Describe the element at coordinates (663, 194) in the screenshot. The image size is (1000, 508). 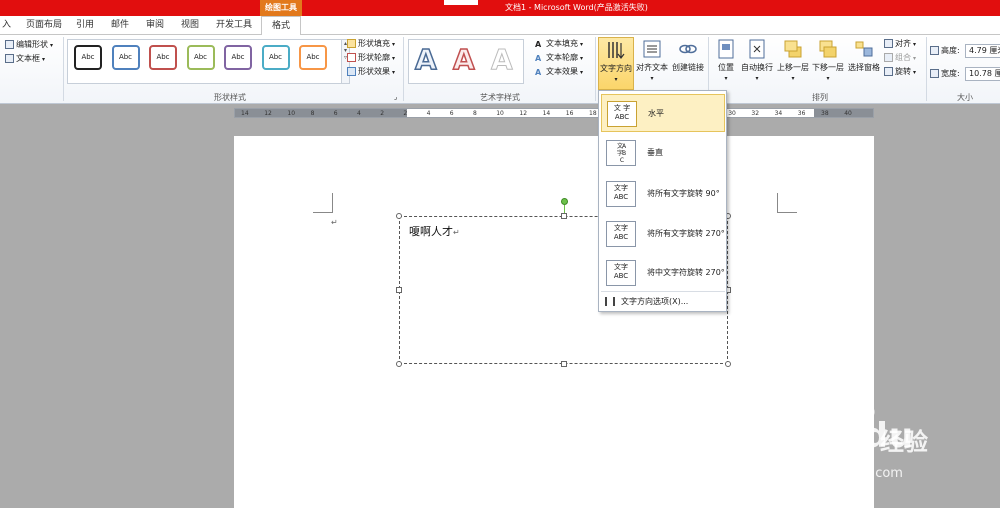
I see `menu-item-rotate-90: 文字 ABC 将所有文字旋转 90°` at that location.